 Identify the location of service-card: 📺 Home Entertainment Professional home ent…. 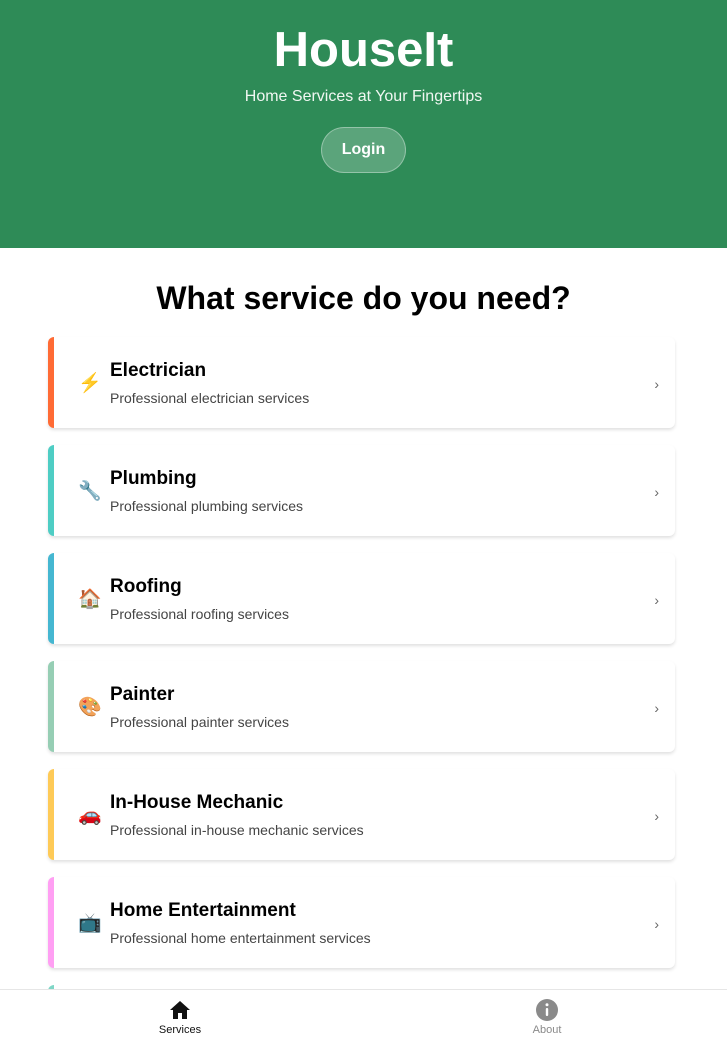
(361, 922).